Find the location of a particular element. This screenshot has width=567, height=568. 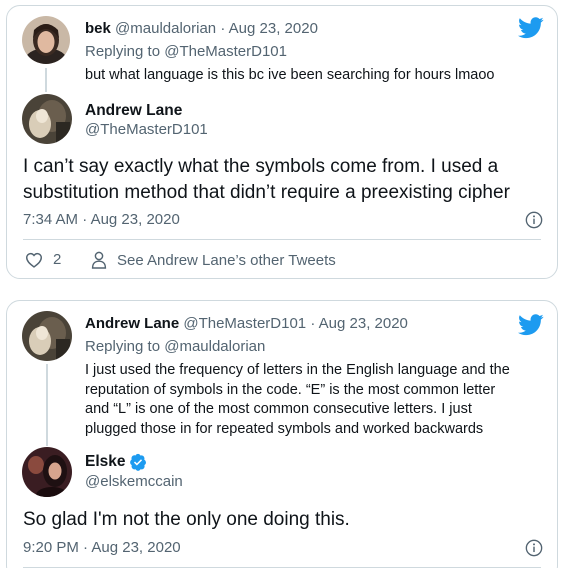

like-count: 2 is located at coordinates (57, 259).